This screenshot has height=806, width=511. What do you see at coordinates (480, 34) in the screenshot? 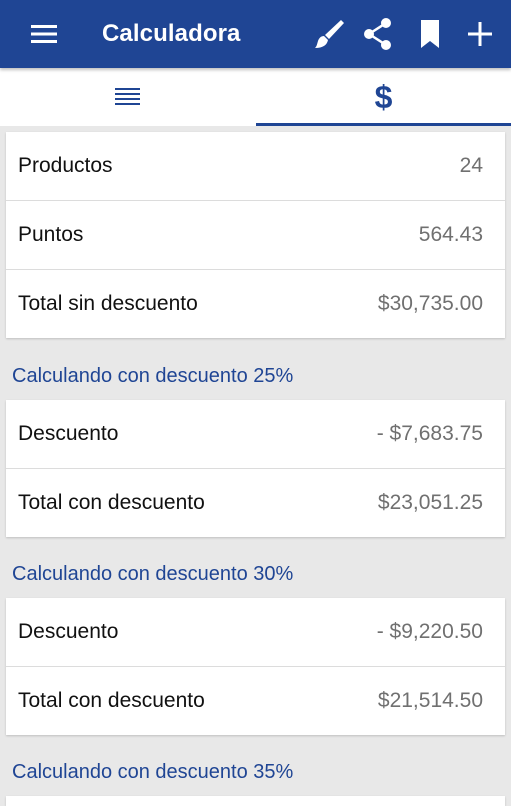
I see `add-icon` at bounding box center [480, 34].